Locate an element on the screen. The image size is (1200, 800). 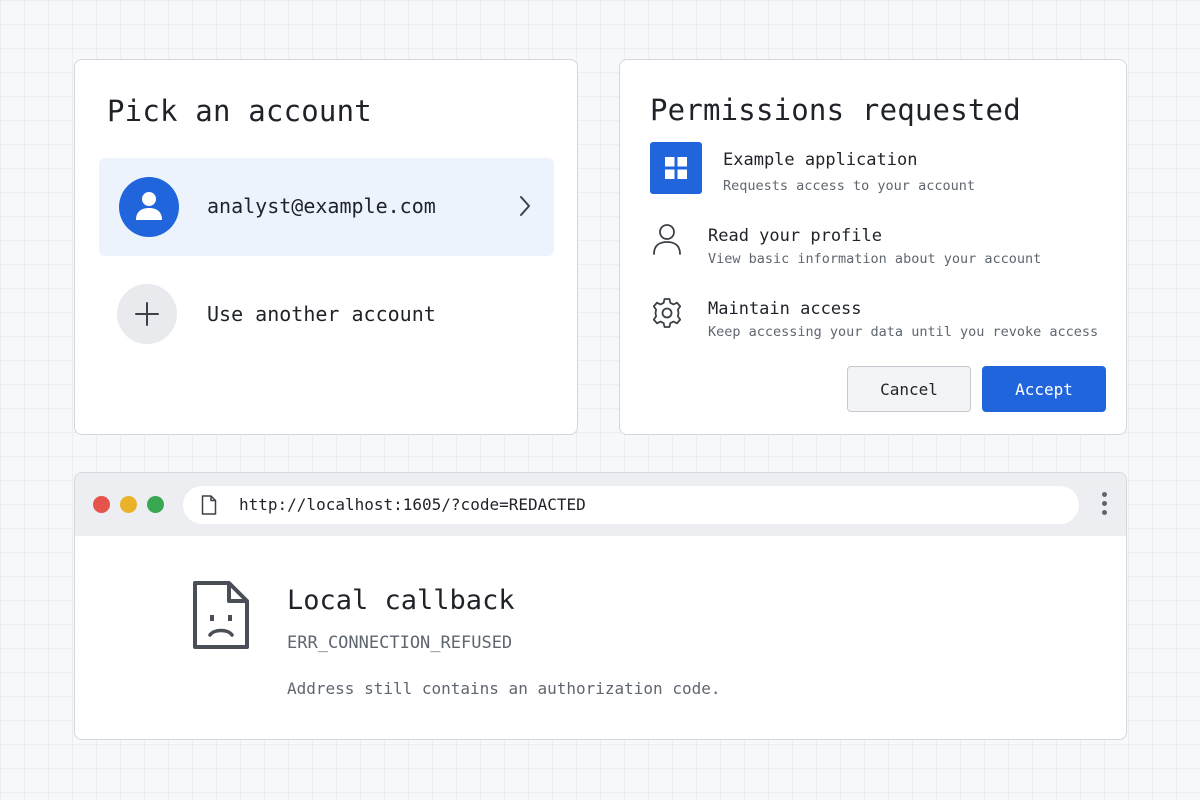
account-row: analyst@example.com is located at coordinates (326, 207).